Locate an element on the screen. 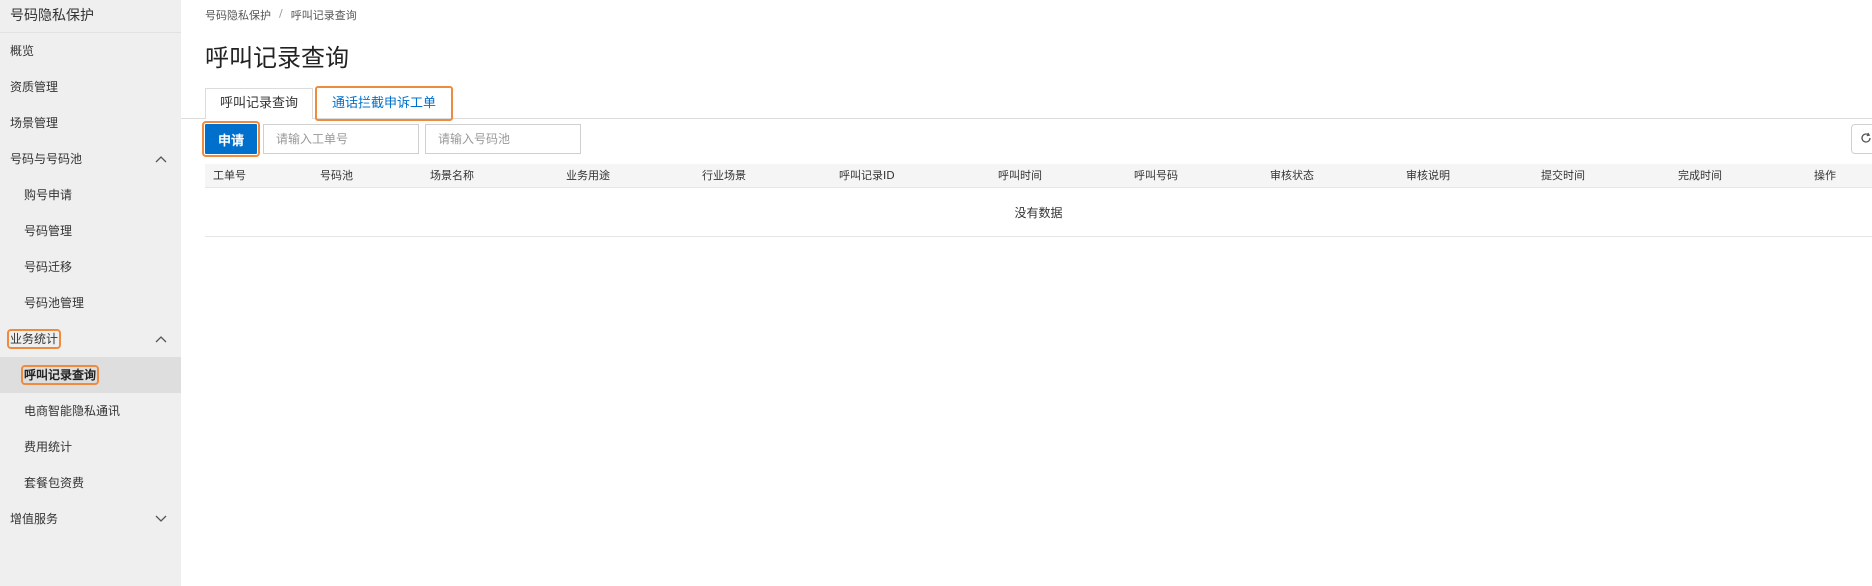 The width and height of the screenshot is (1872, 586). sidebar-item-label: 费用统计 is located at coordinates (48, 447).